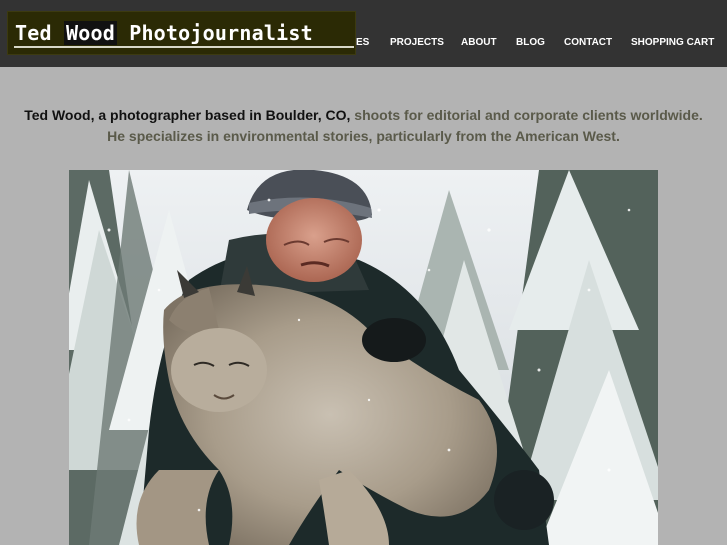  Describe the element at coordinates (588, 42) in the screenshot. I see `nav-item-contact: CONTACT` at that location.